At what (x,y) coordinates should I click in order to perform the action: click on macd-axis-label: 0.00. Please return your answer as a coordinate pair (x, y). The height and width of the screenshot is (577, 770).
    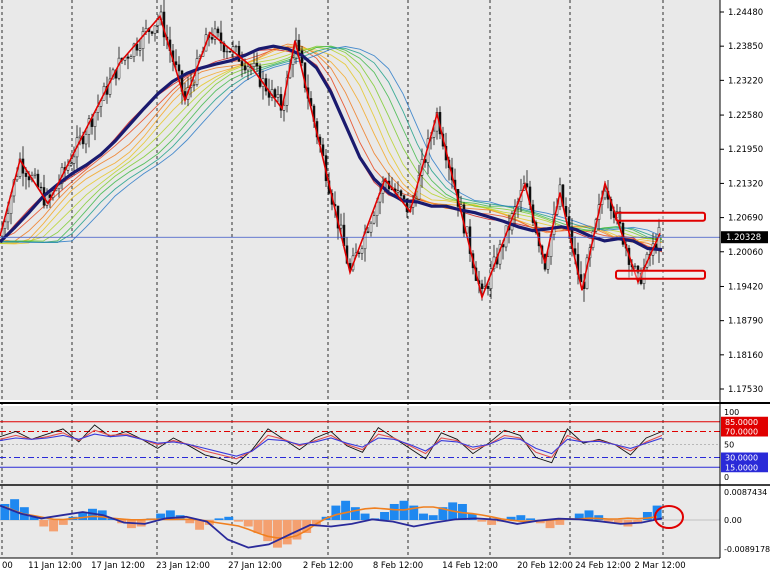
    Looking at the image, I should click on (733, 520).